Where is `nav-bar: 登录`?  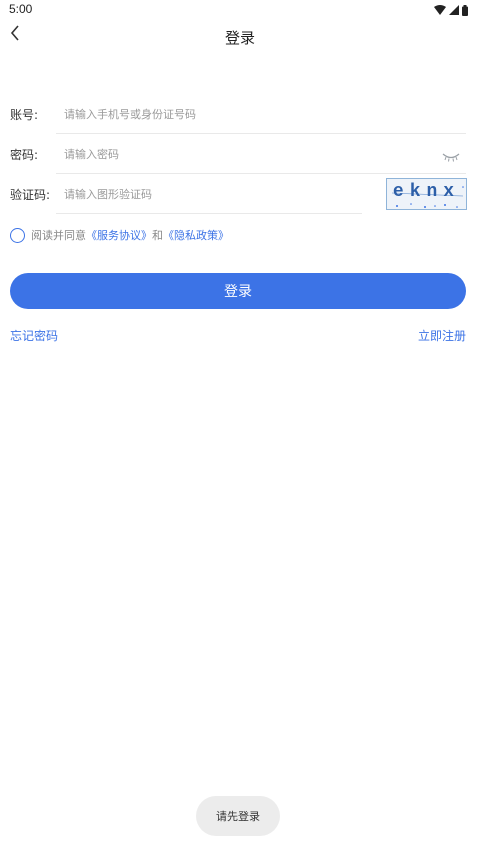 nav-bar: 登录 is located at coordinates (240, 37).